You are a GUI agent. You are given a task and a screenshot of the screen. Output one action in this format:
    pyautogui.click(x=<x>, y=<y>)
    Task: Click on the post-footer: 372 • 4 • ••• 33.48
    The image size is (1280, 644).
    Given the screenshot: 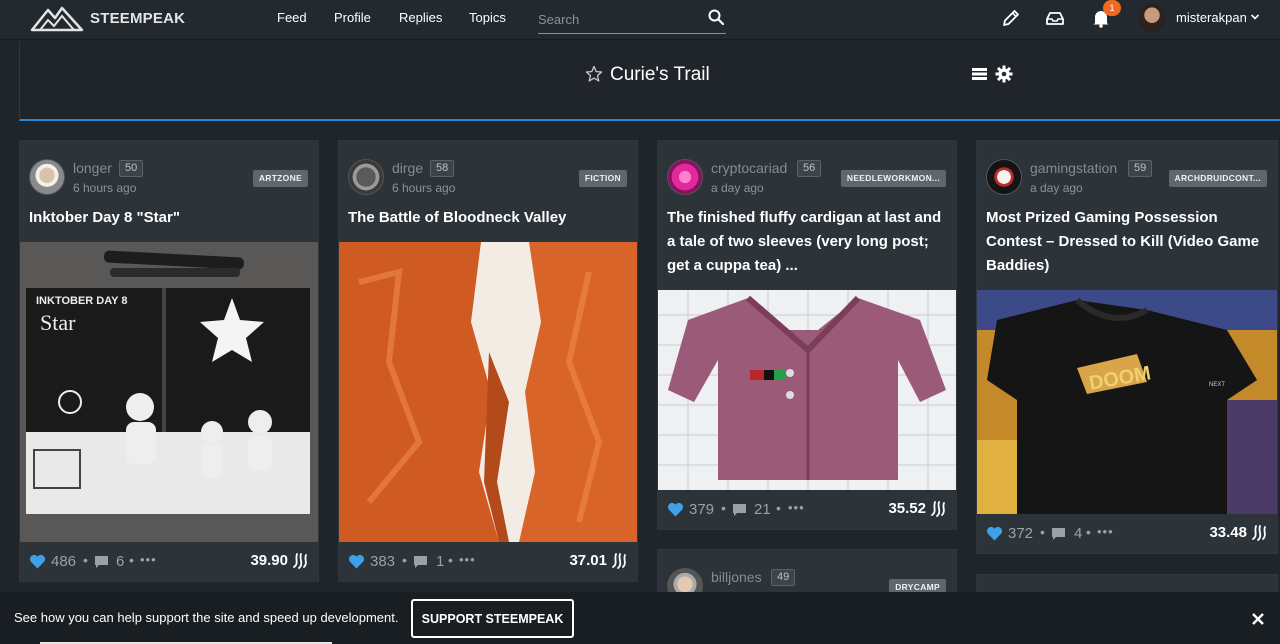 What is the action you would take?
    pyautogui.click(x=1127, y=534)
    